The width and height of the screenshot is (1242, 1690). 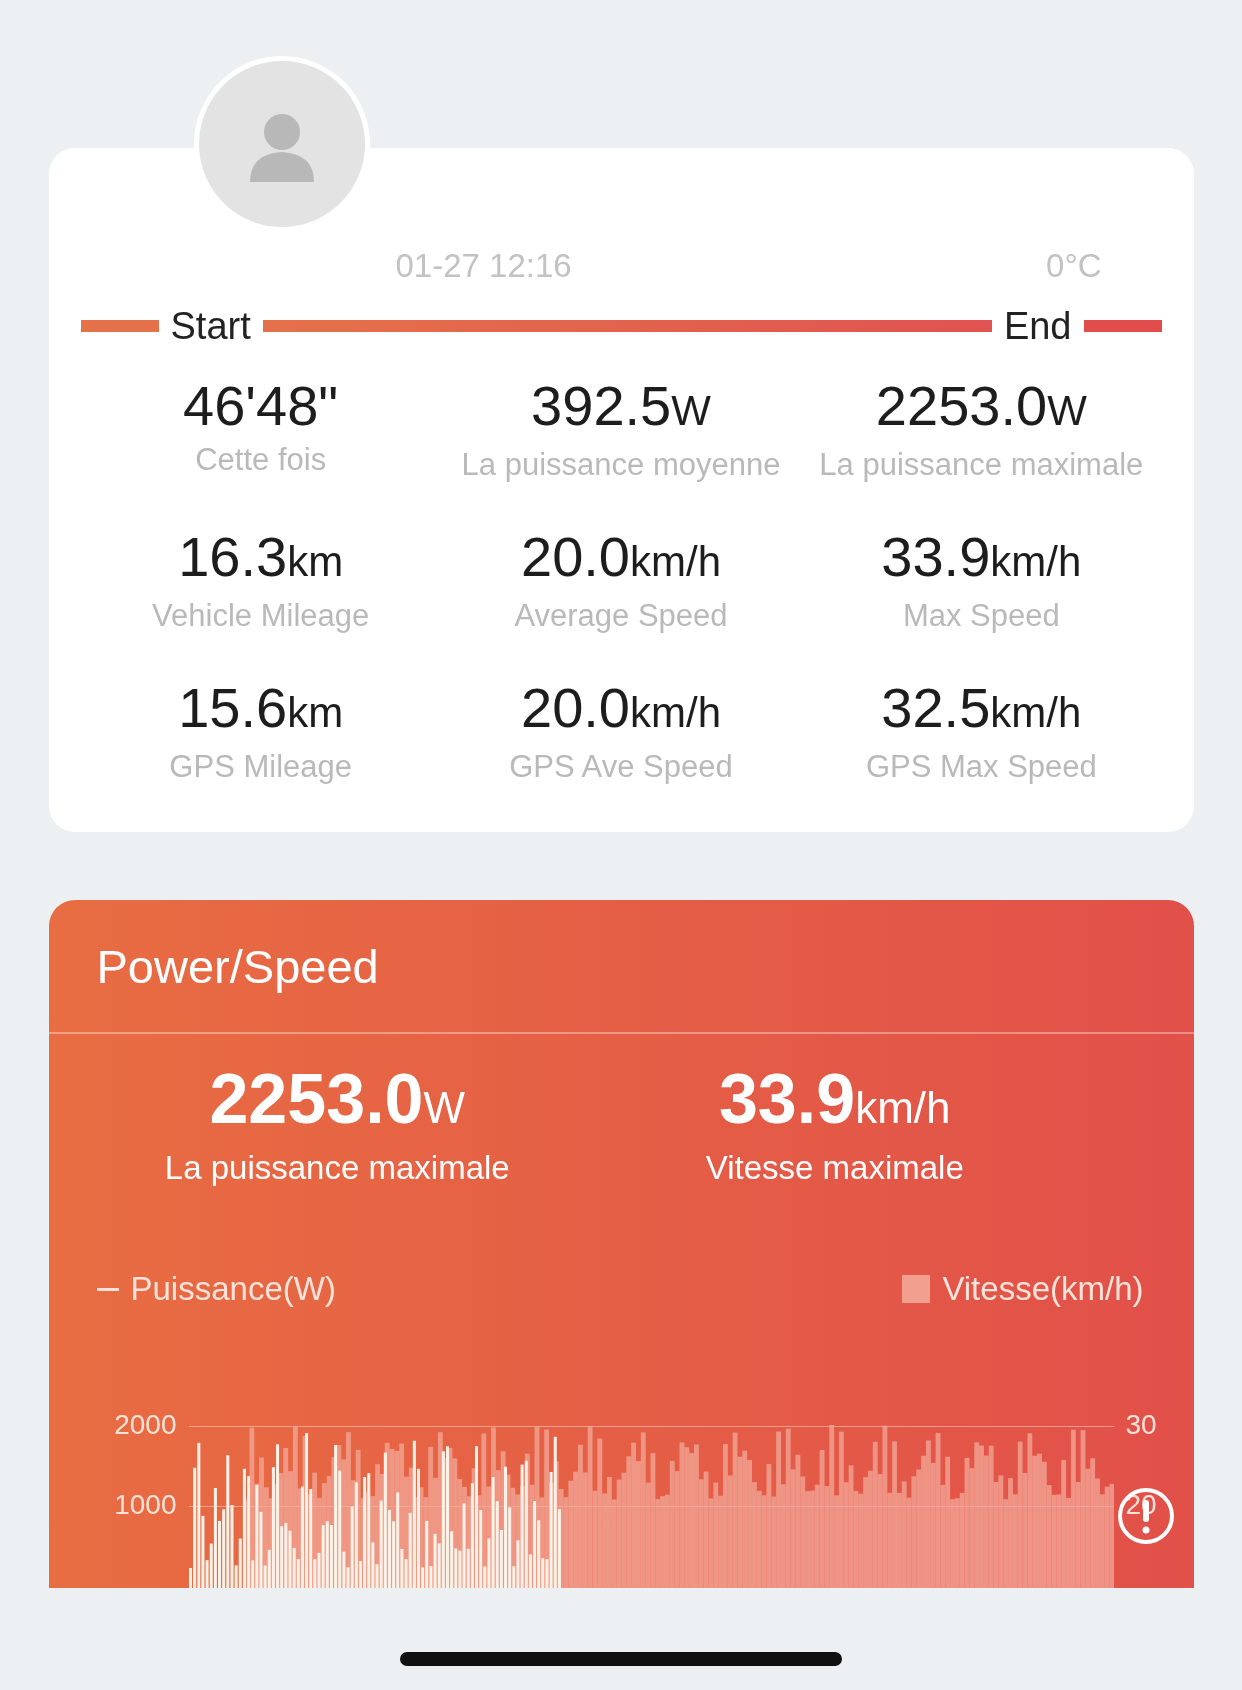 I want to click on stat-value: 33.9km/h, so click(x=981, y=557).